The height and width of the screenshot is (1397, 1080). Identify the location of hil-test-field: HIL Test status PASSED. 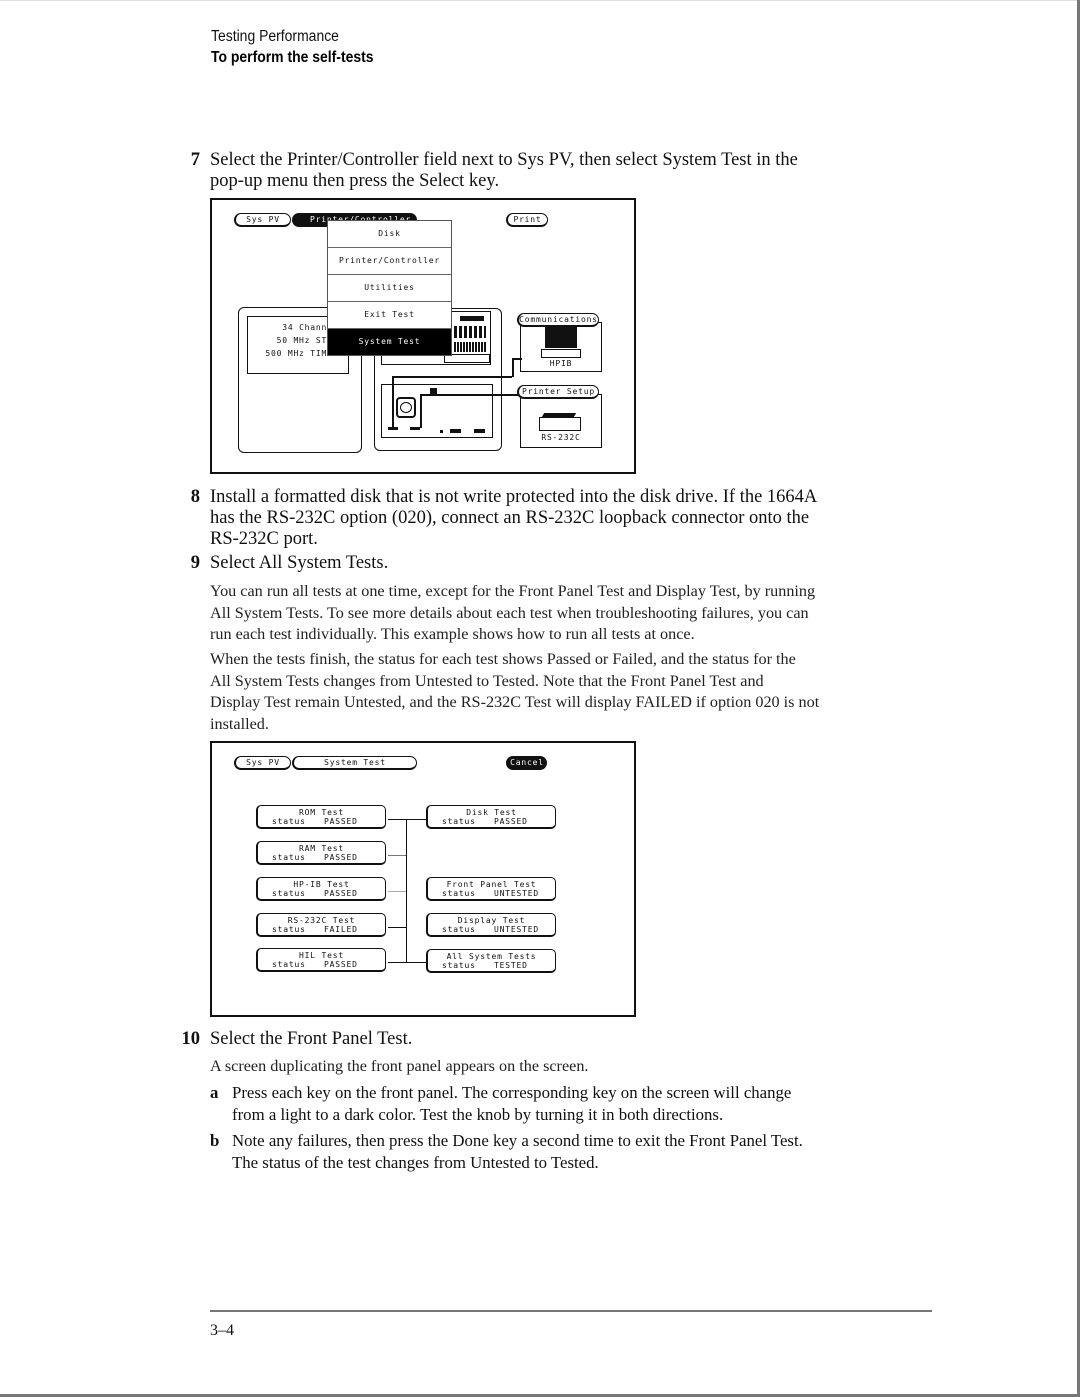
(321, 960).